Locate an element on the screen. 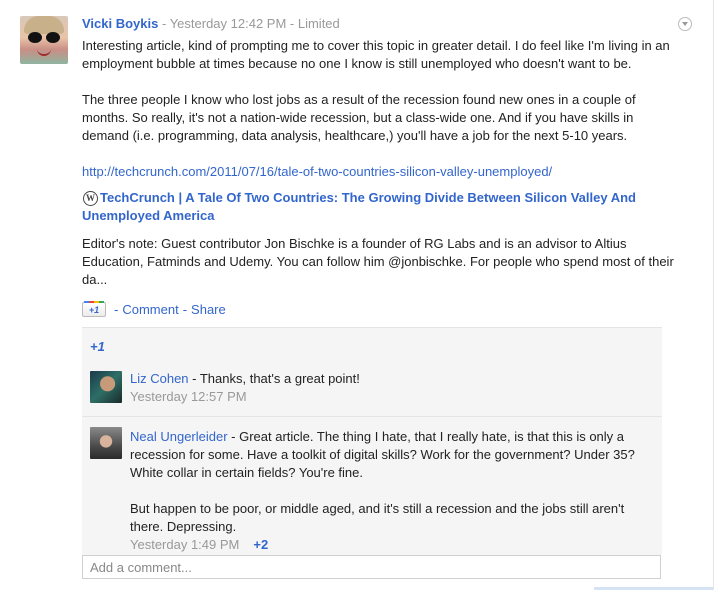  author-avatar is located at coordinates (44, 40).